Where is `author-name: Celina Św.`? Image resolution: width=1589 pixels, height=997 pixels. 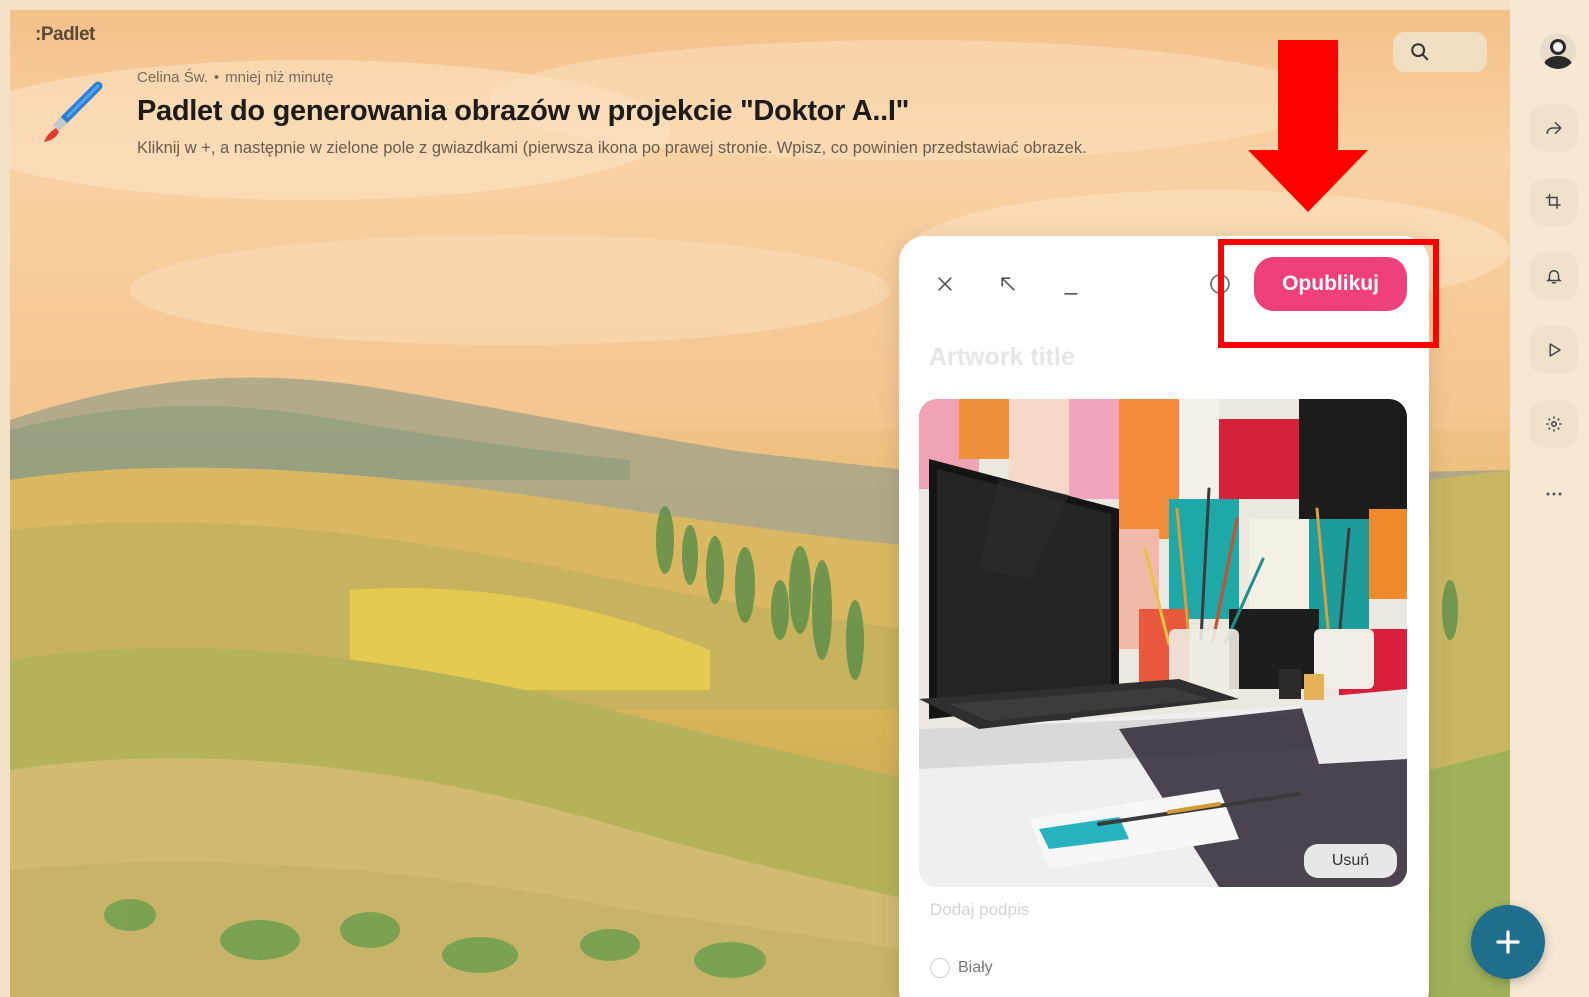
author-name: Celina Św. is located at coordinates (172, 77).